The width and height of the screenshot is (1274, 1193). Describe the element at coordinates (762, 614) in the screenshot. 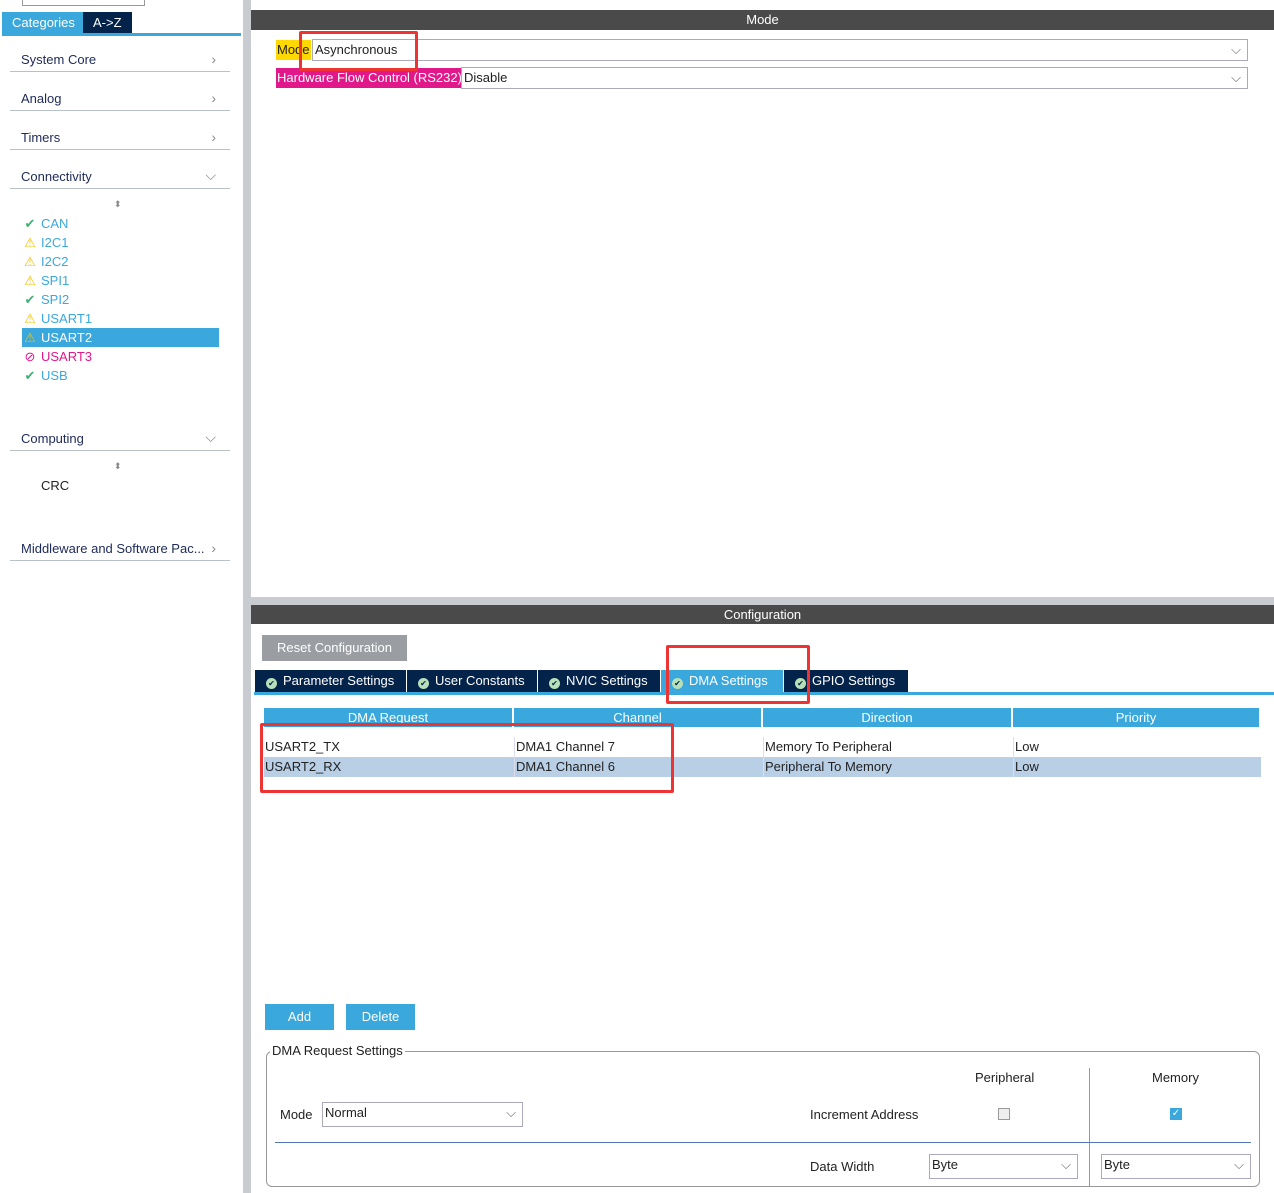

I see `configuration-header: Configuration` at that location.